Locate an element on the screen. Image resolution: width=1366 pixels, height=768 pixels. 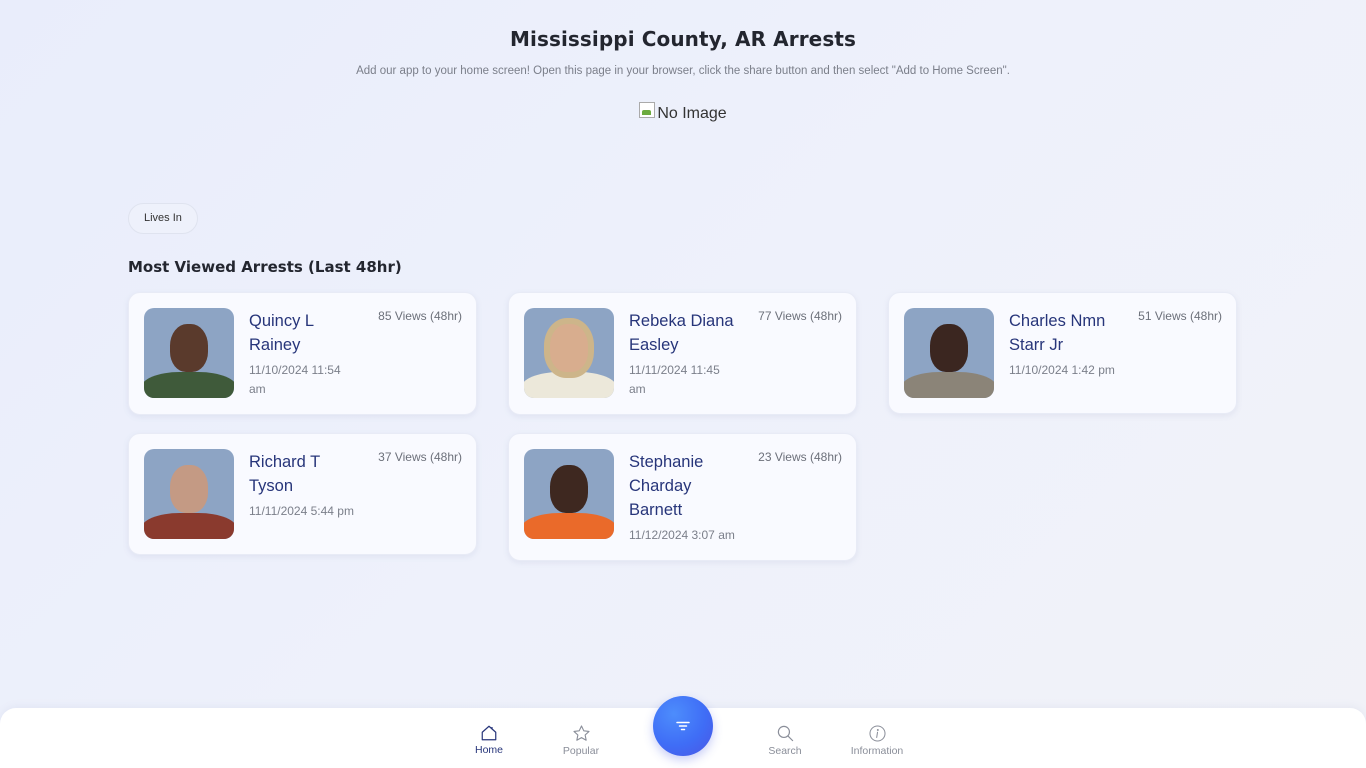
broken-image-icon is located at coordinates (647, 110).